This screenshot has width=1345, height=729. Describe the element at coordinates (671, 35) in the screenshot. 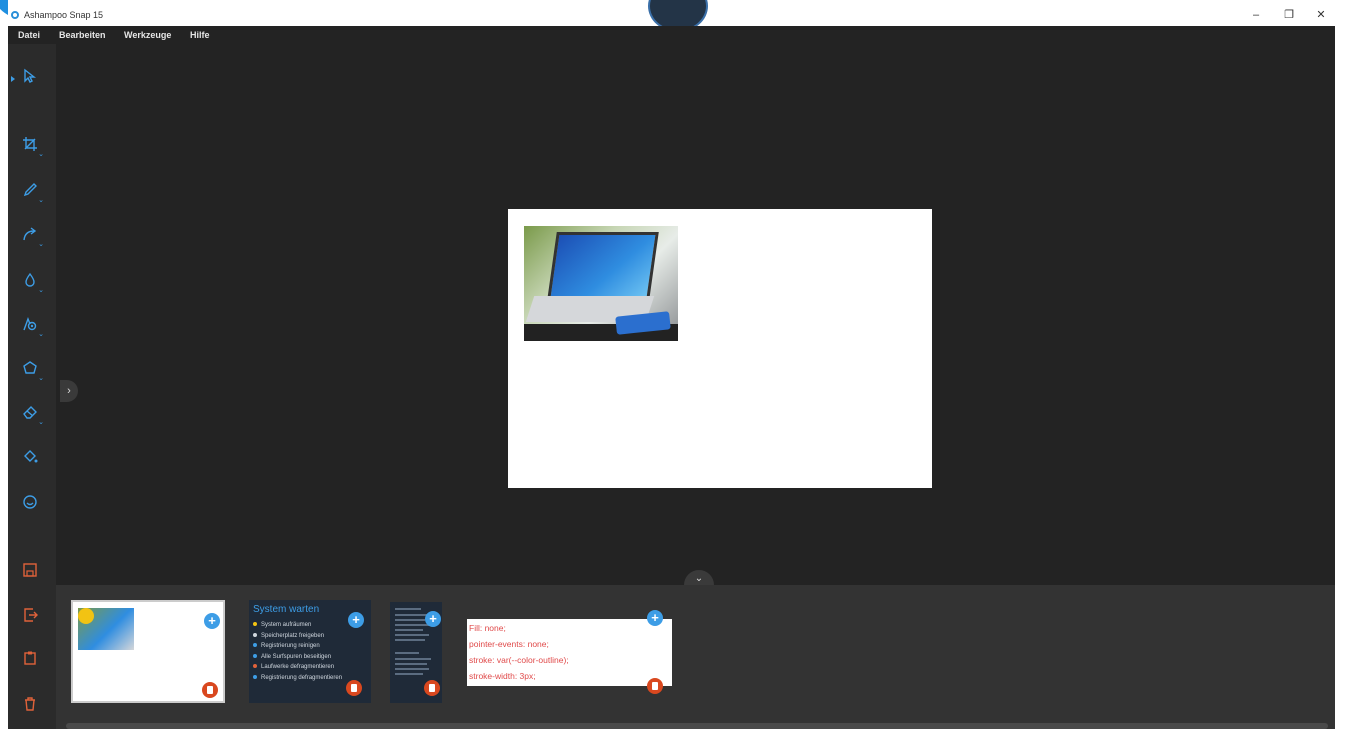

I see `menu-bar: Datei Bearbeiten Werkzeuge Hilfe` at that location.